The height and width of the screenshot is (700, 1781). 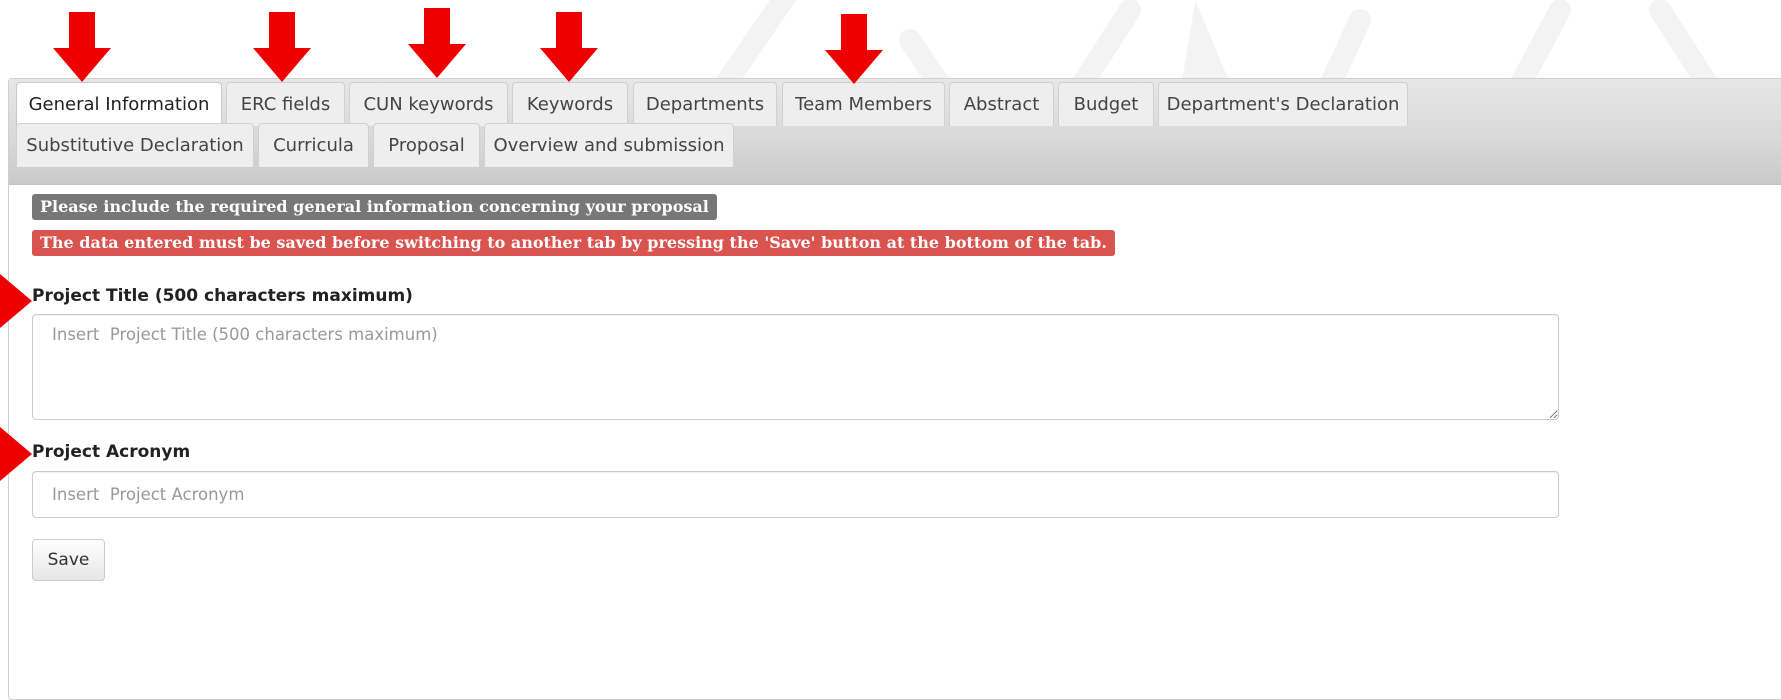 What do you see at coordinates (428, 104) in the screenshot?
I see `tab-cun-keywords: CUN keywords` at bounding box center [428, 104].